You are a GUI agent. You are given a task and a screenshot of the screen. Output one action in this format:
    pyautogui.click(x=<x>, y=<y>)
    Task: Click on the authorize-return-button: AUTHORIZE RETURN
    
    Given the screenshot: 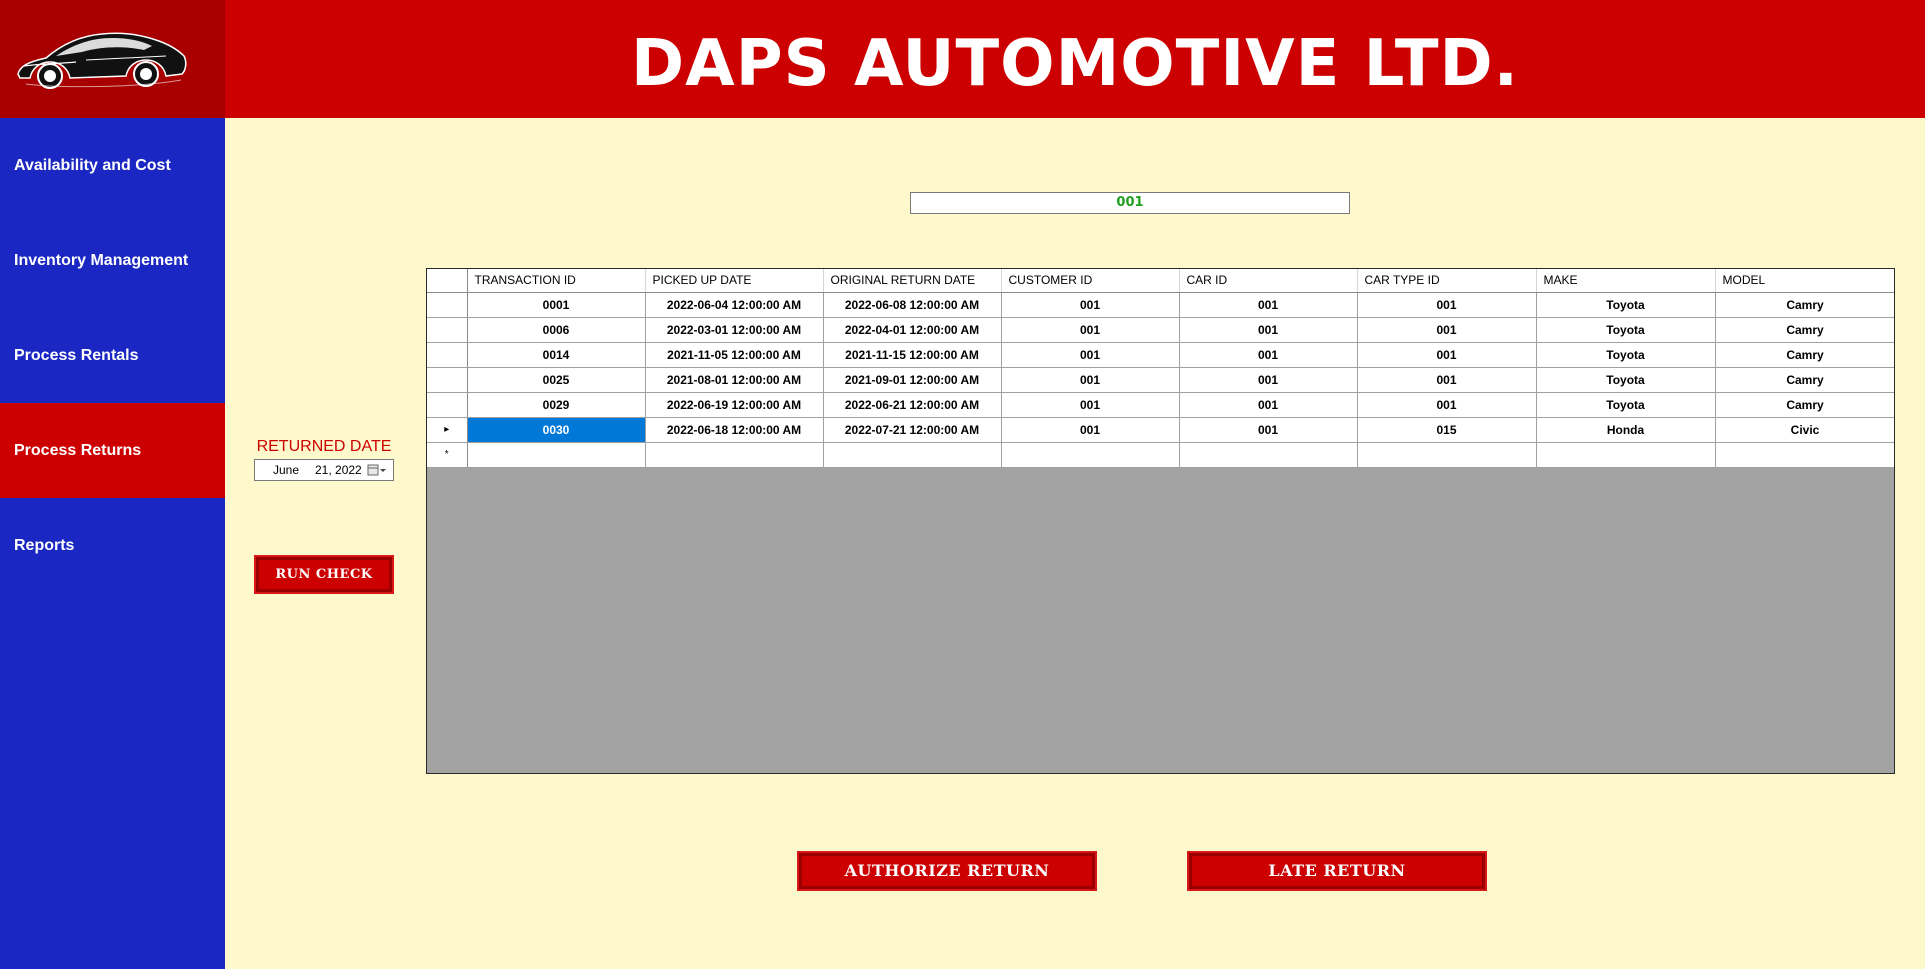 What is the action you would take?
    pyautogui.click(x=947, y=871)
    